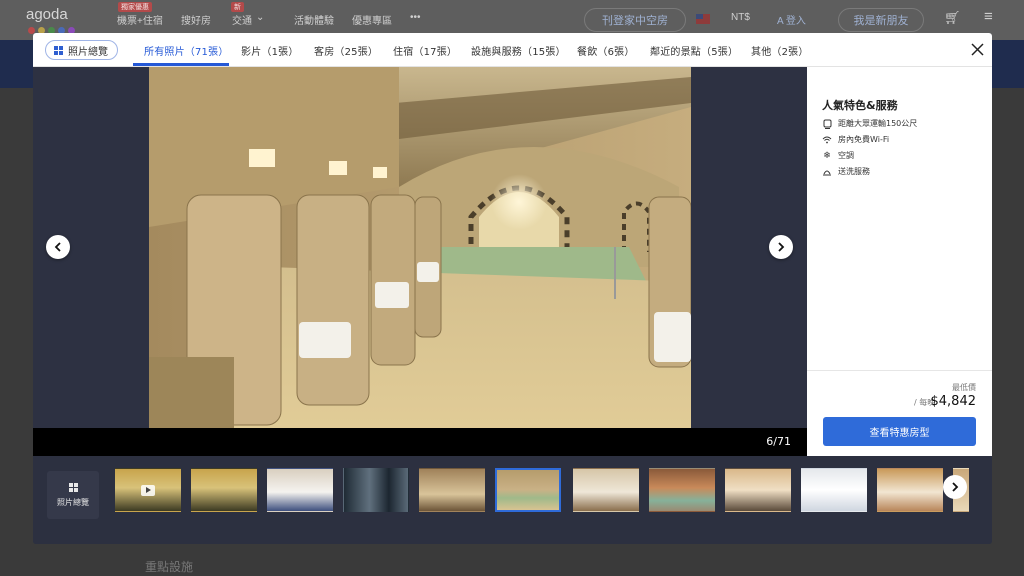  I want to click on chevron-left-icon, so click(57, 247).